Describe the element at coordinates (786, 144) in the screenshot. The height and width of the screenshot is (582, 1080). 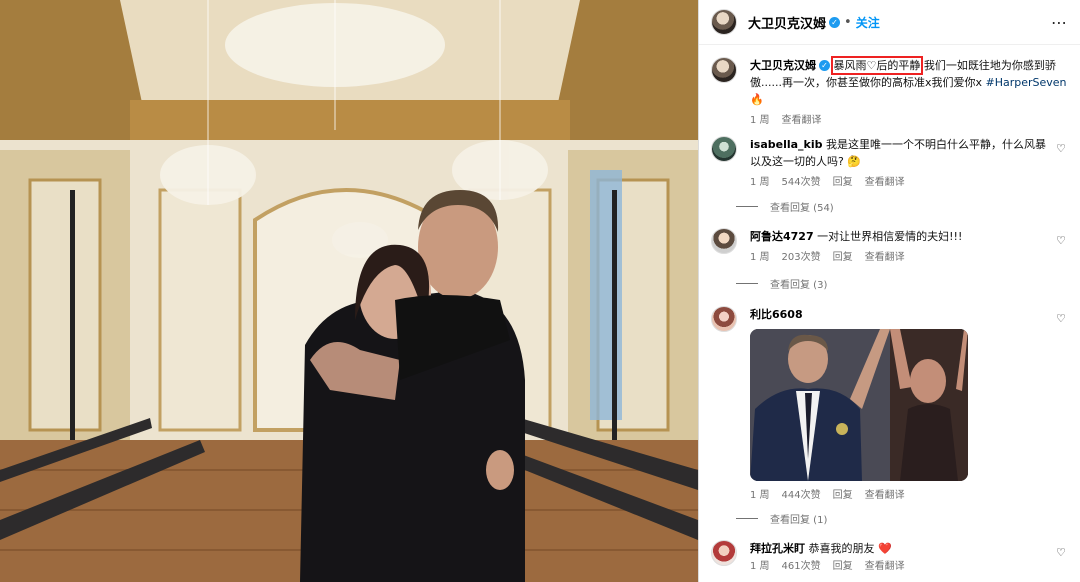
I see `comment-username: isabella_kib` at that location.